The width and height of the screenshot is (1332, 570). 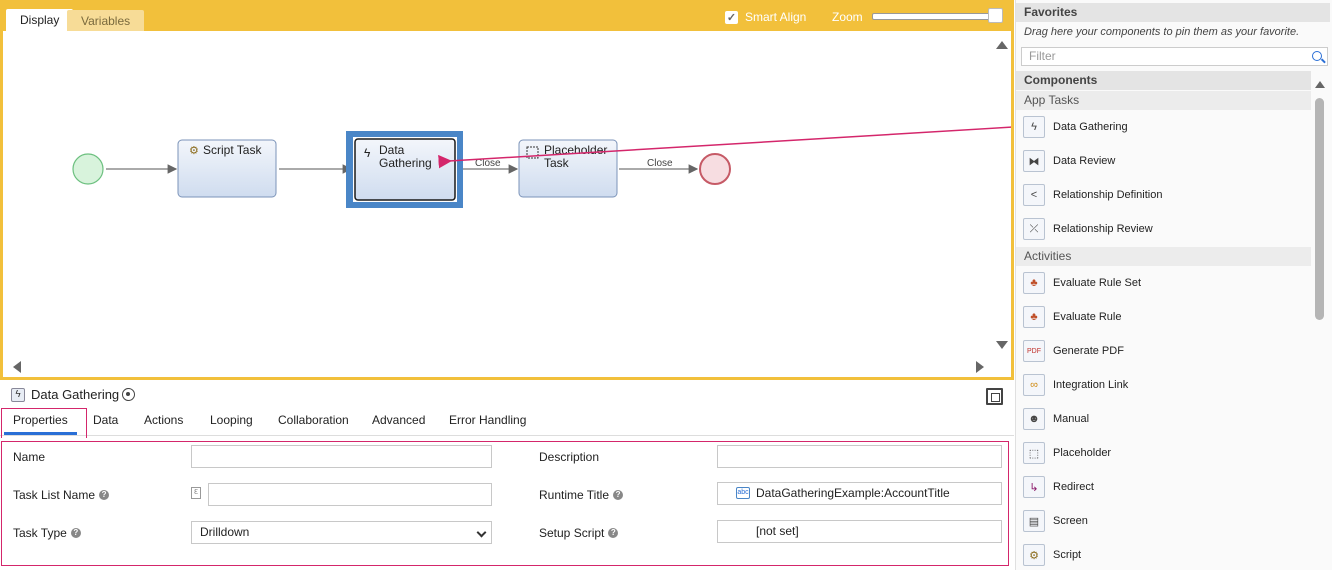 I want to click on data-gathering-label-line1: Data, so click(x=392, y=150).